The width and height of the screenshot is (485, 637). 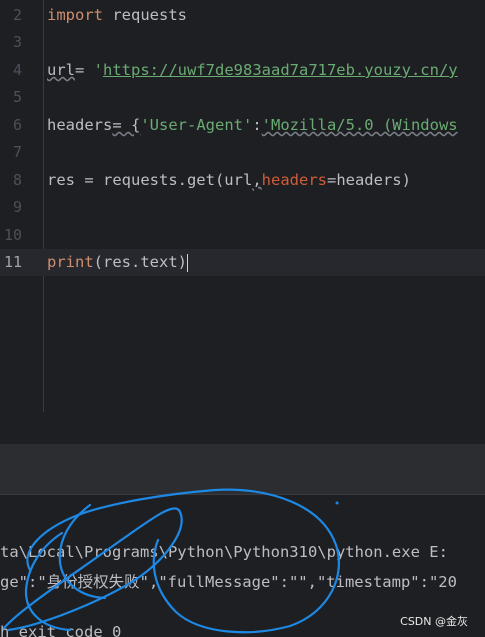 What do you see at coordinates (359, 125) in the screenshot?
I see `dict-value: 'Mozilla/5.0 (Windows` at bounding box center [359, 125].